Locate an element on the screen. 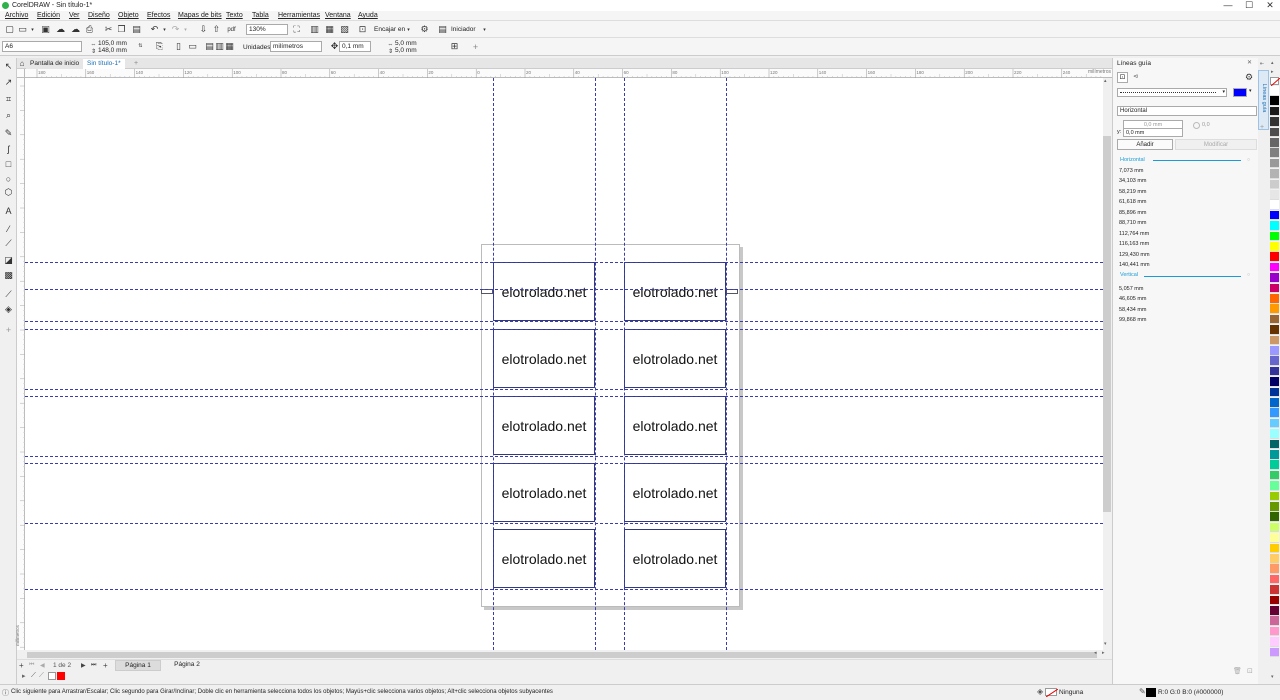 Image resolution: width=1280 pixels, height=700 pixels. line-style-select: ▾ is located at coordinates (1172, 92).